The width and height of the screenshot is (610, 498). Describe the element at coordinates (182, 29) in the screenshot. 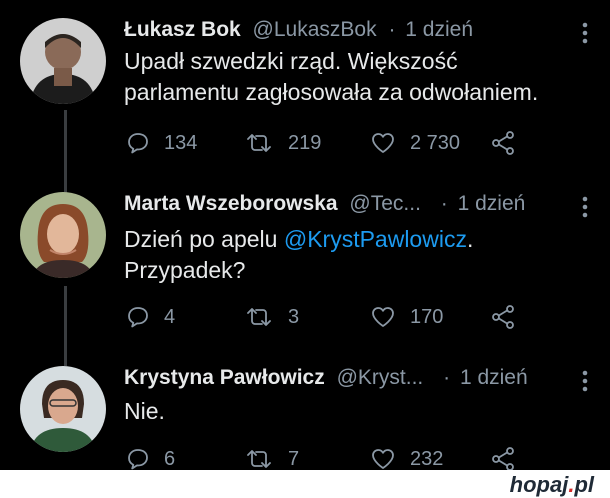

I see `author-name: Łukasz Bok` at that location.